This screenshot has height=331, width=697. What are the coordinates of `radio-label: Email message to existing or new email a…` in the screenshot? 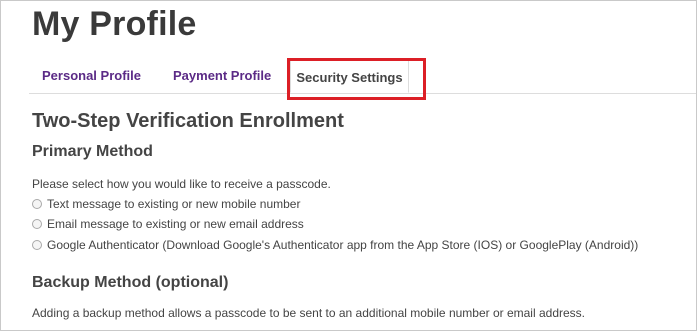 It's located at (175, 224).